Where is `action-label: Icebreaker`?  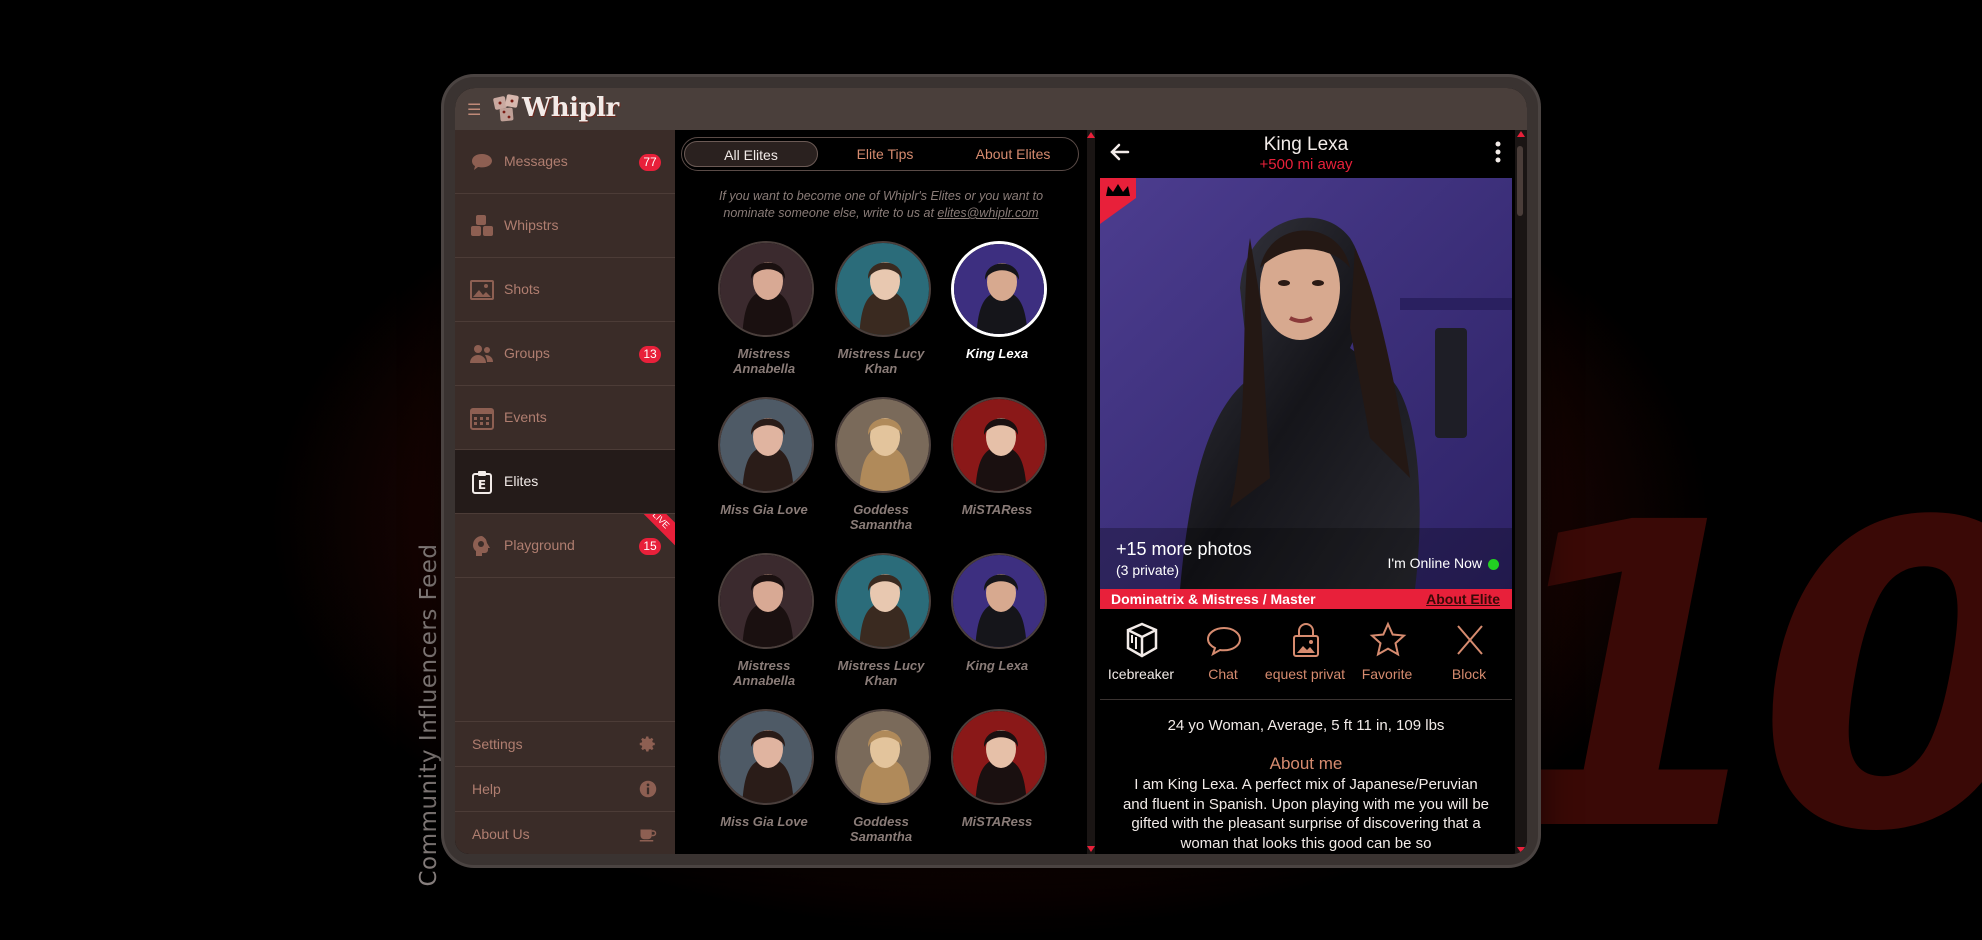
action-label: Icebreaker is located at coordinates (1141, 674).